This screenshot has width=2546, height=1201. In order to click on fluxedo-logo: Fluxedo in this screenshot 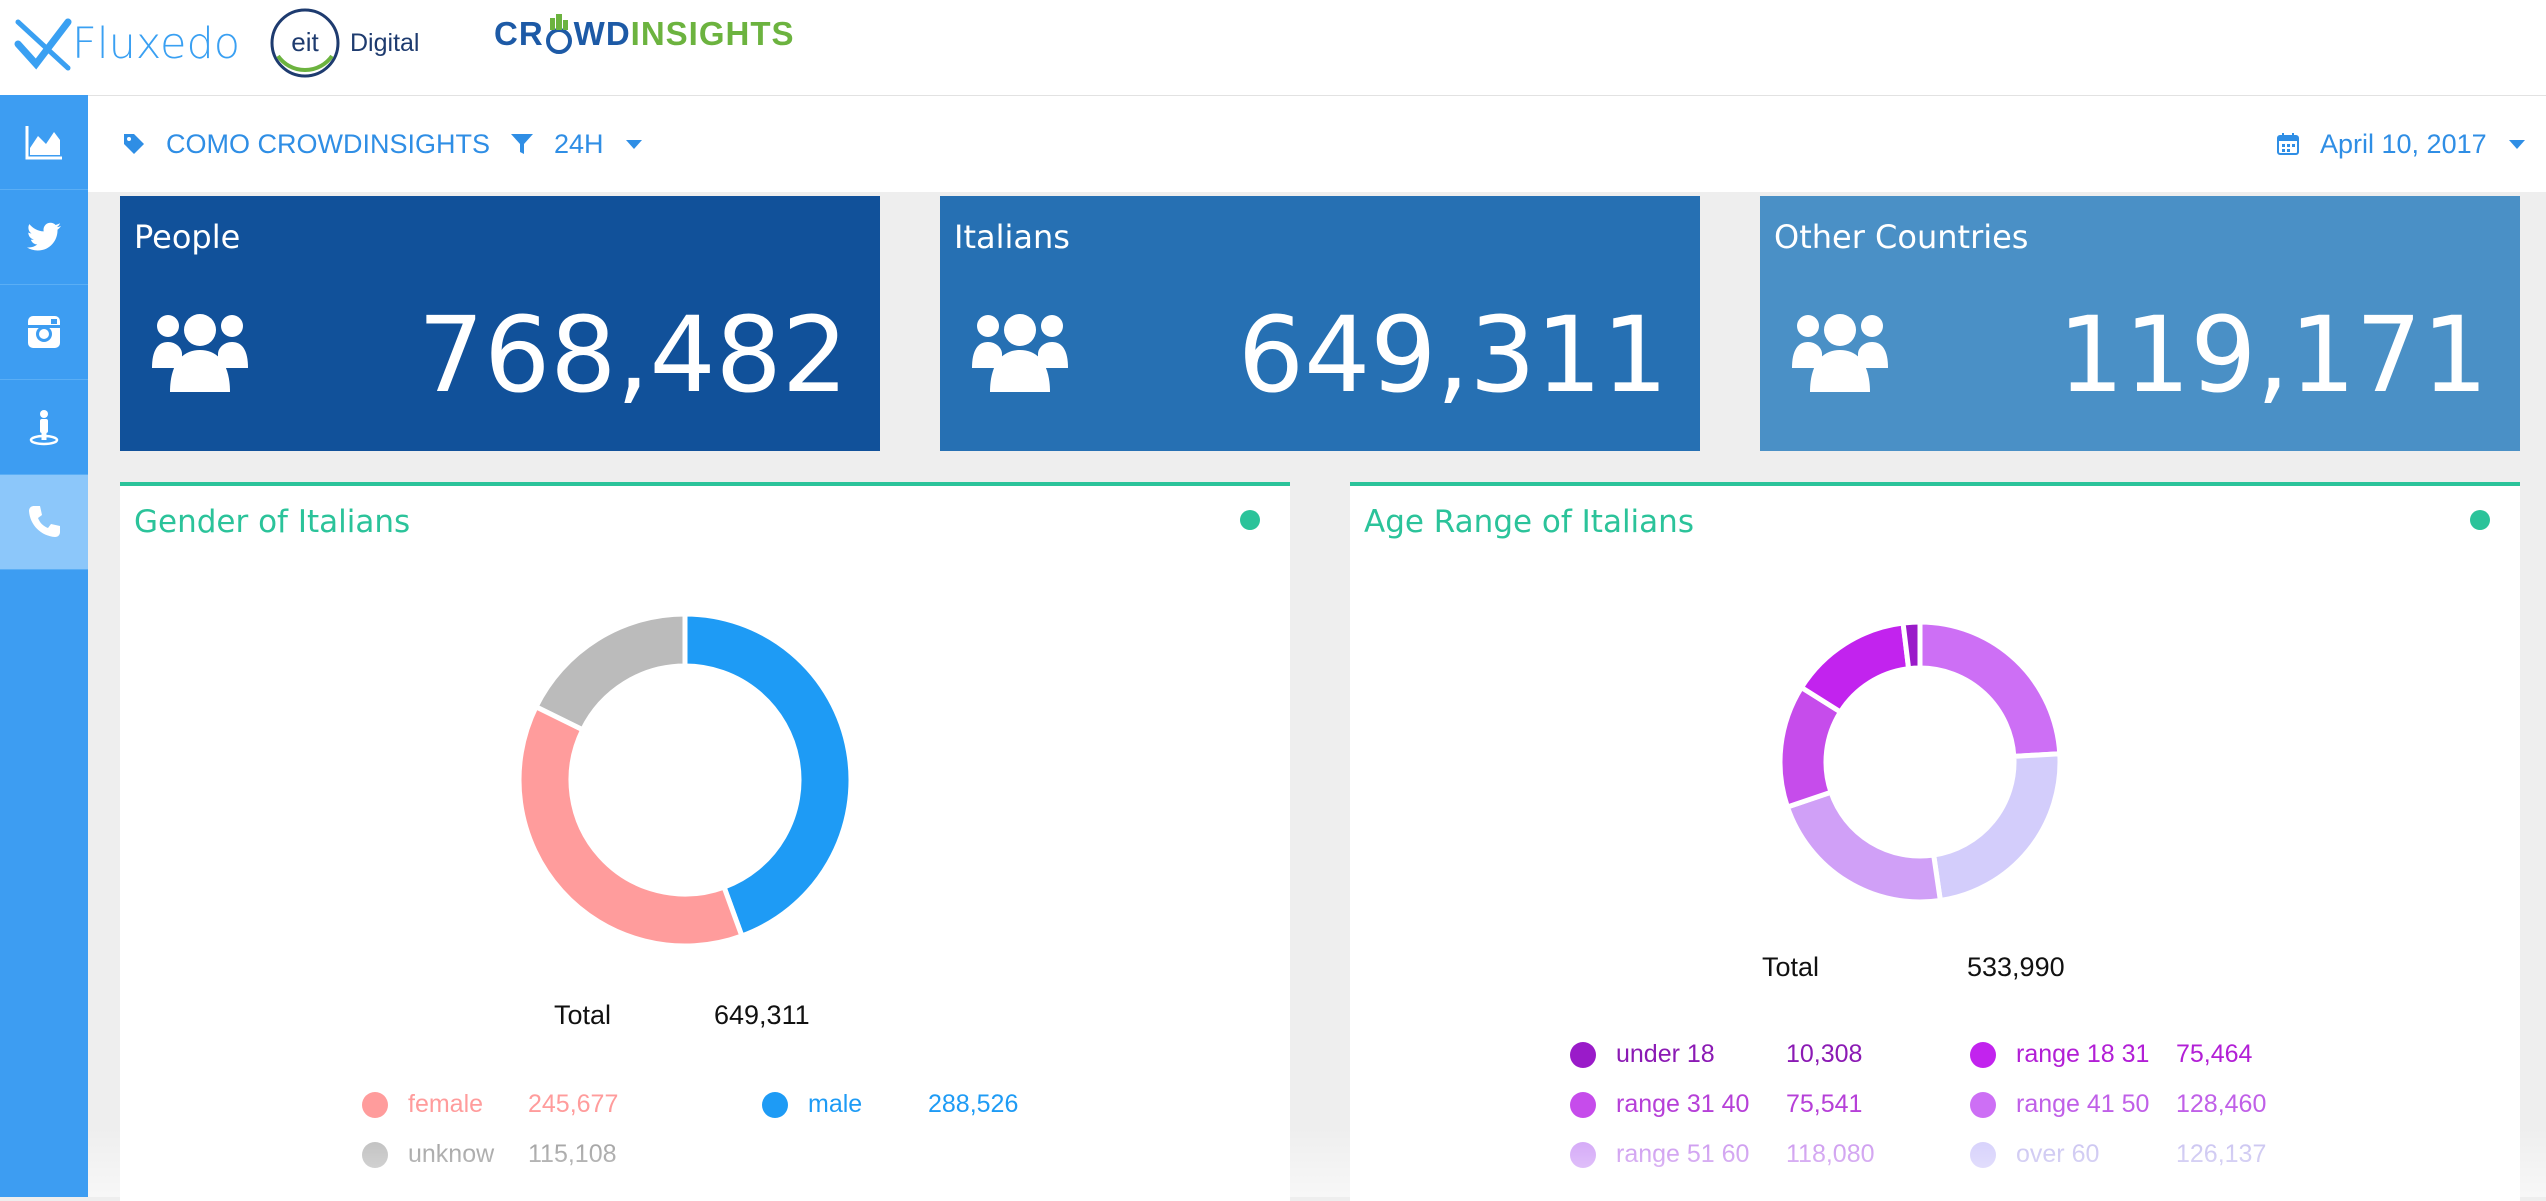, I will do `click(127, 44)`.